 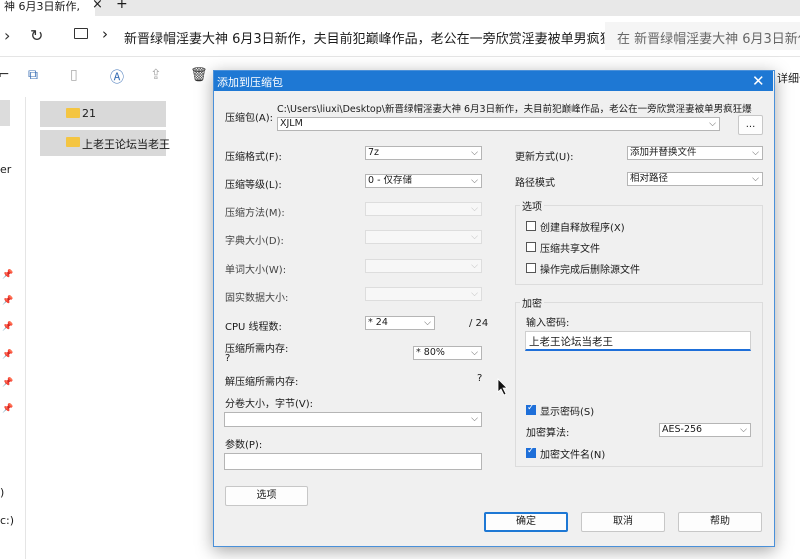 I want to click on encryption-group-title: 加密, so click(x=532, y=302).